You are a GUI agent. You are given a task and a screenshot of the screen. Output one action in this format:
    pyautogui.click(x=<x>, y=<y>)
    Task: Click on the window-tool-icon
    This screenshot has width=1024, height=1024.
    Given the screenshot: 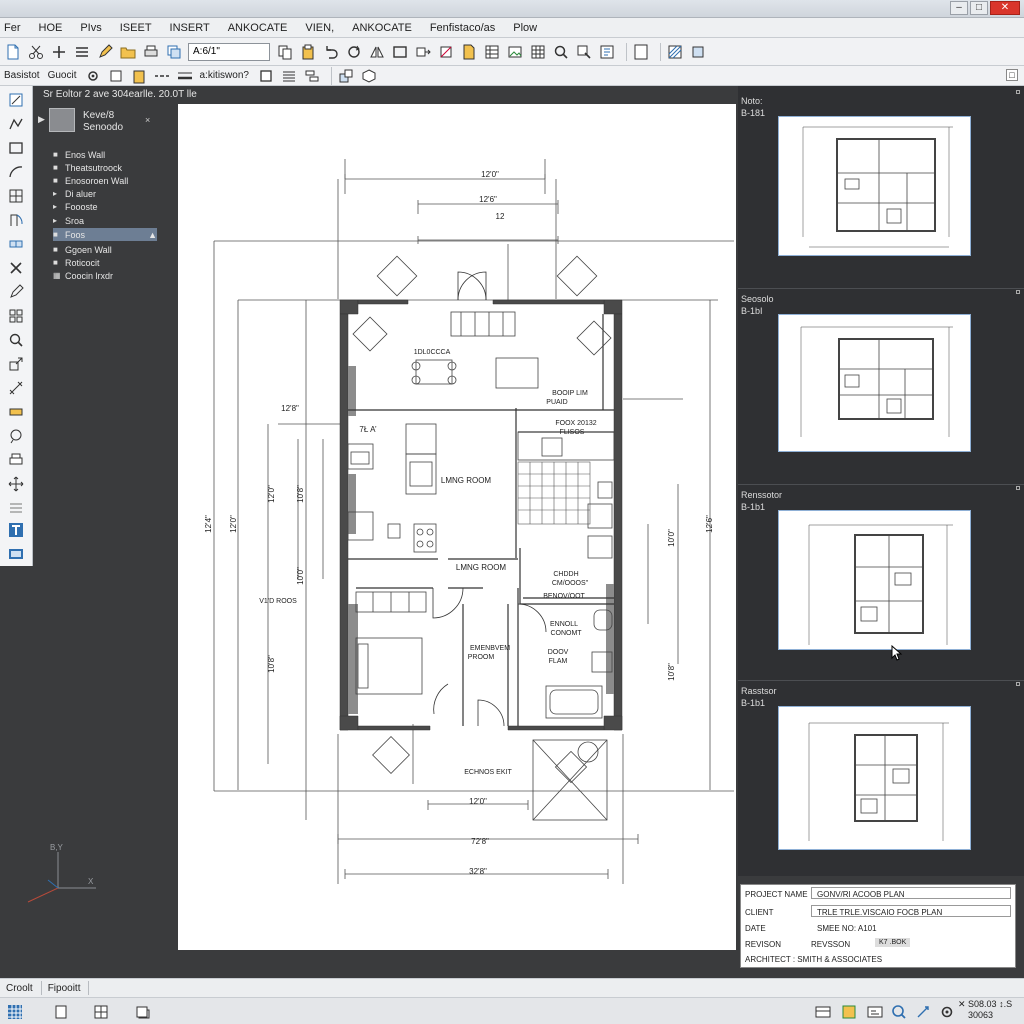 What is the action you would take?
    pyautogui.click(x=16, y=244)
    